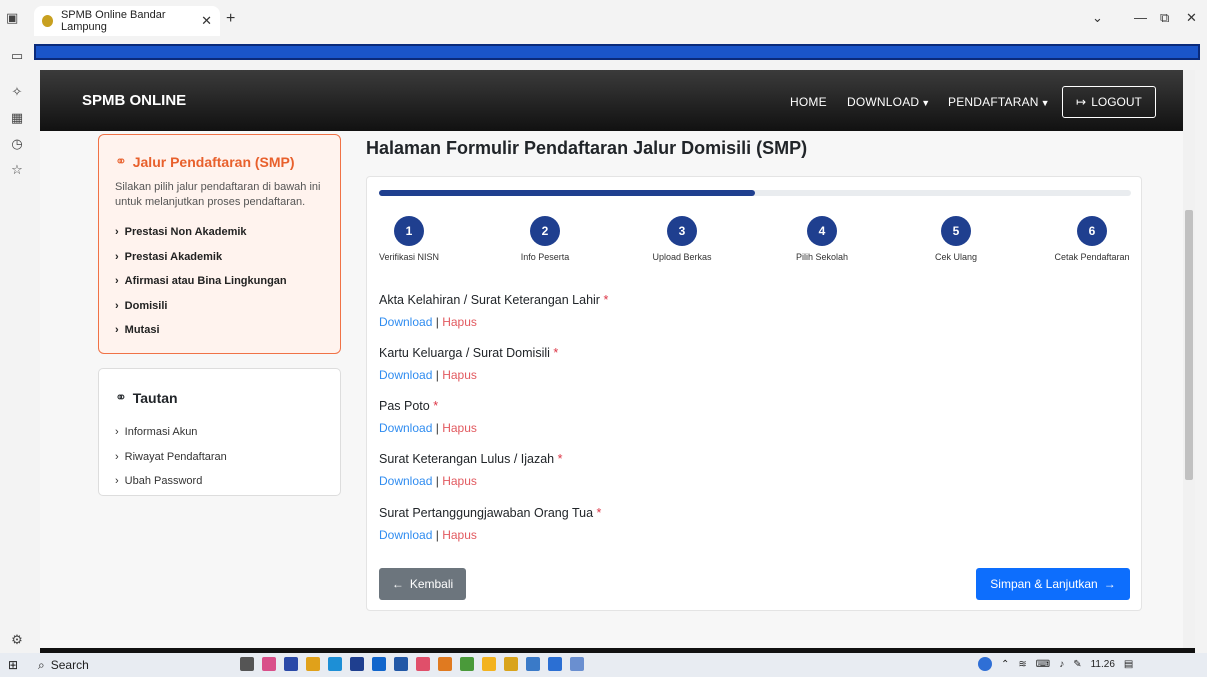 The image size is (1207, 677). I want to click on document-label-text: Pas Poto, so click(404, 406).